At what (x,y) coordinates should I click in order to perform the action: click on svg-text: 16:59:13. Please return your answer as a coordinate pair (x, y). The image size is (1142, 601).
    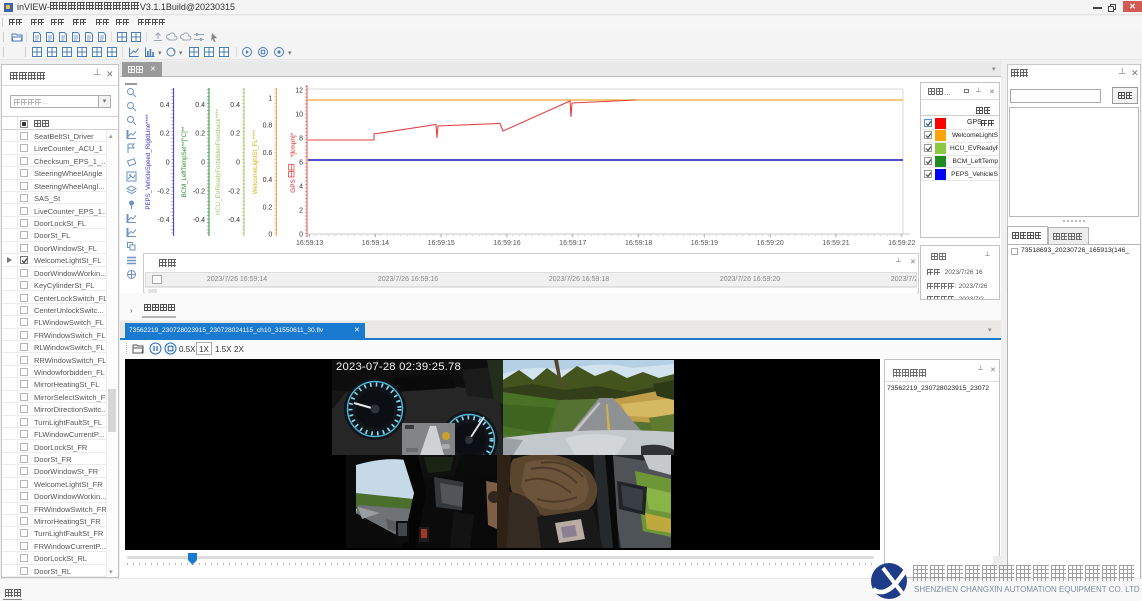
    Looking at the image, I should click on (309, 243).